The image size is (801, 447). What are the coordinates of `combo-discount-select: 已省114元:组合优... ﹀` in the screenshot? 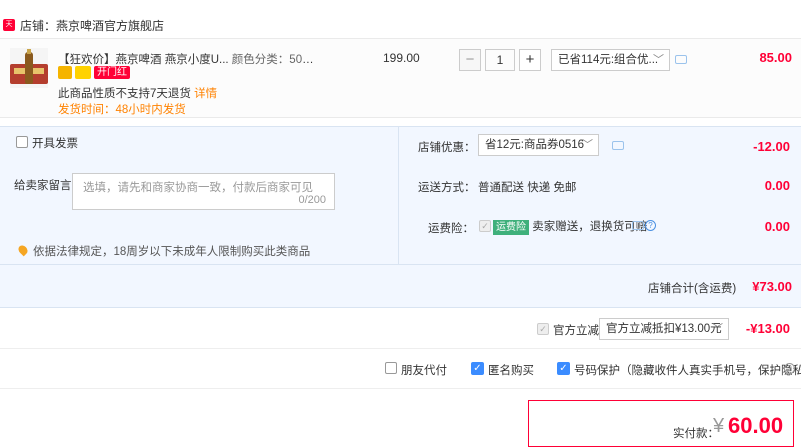 It's located at (610, 60).